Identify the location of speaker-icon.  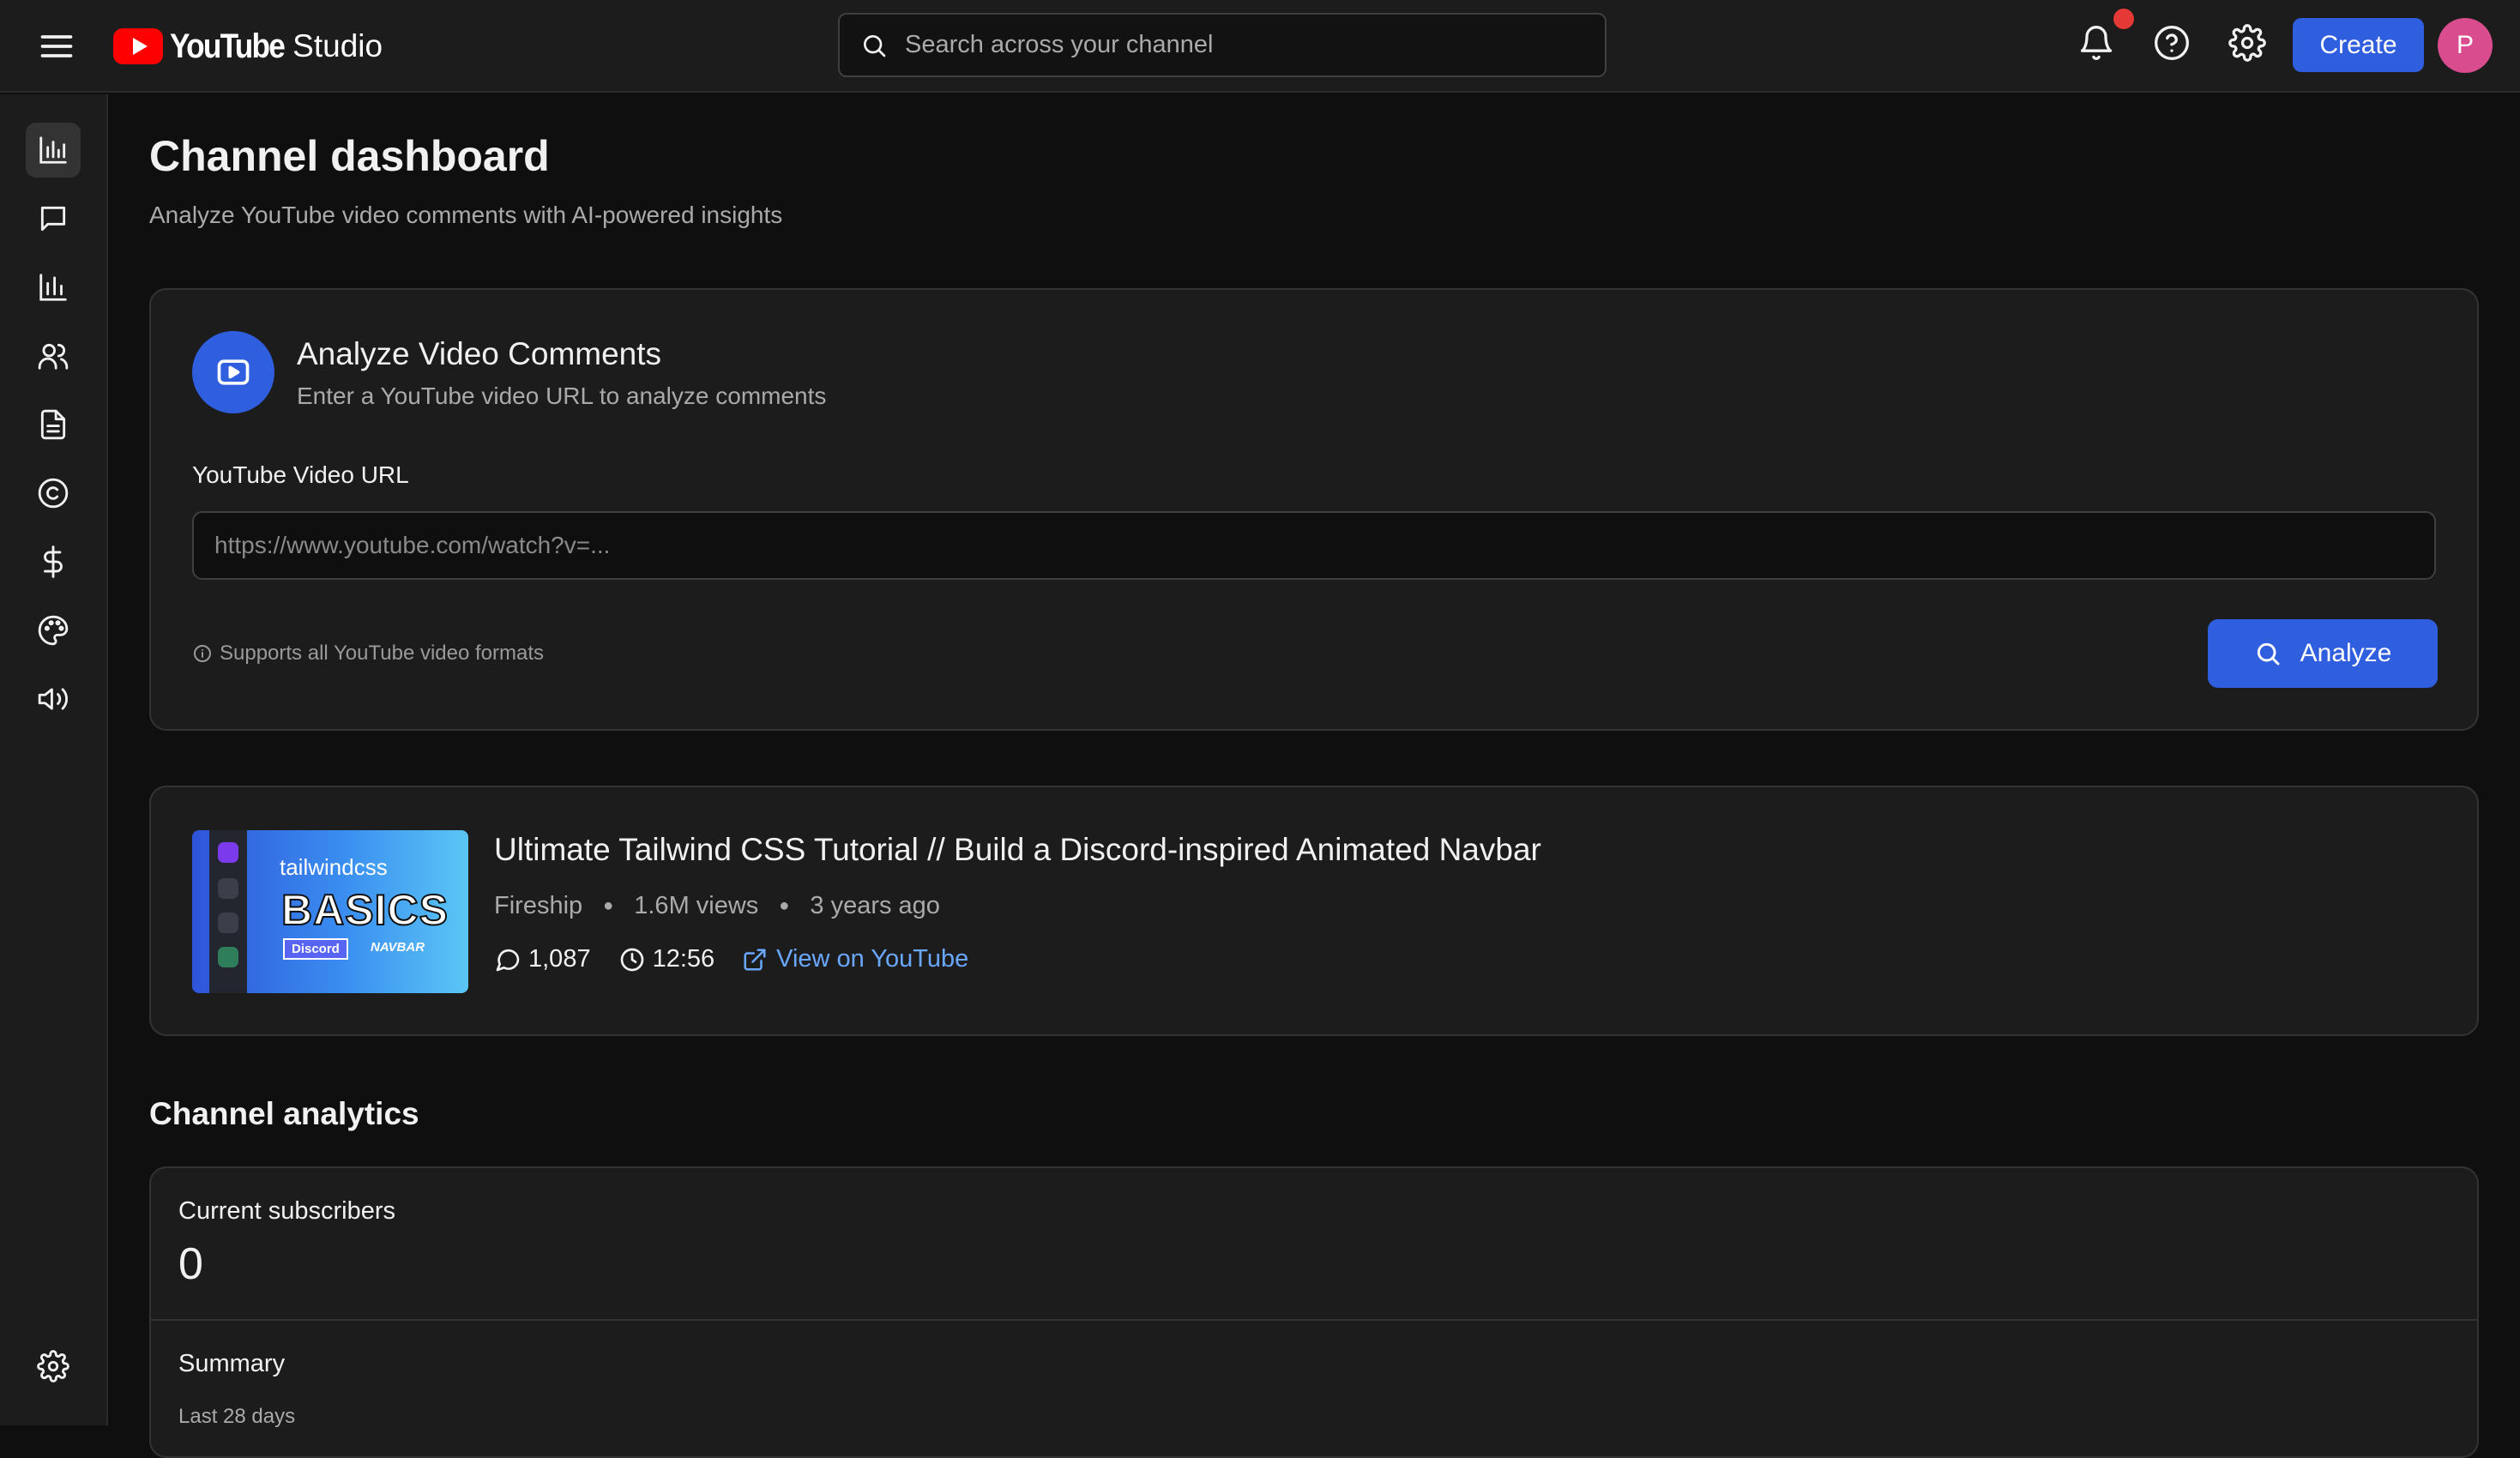
(53, 699).